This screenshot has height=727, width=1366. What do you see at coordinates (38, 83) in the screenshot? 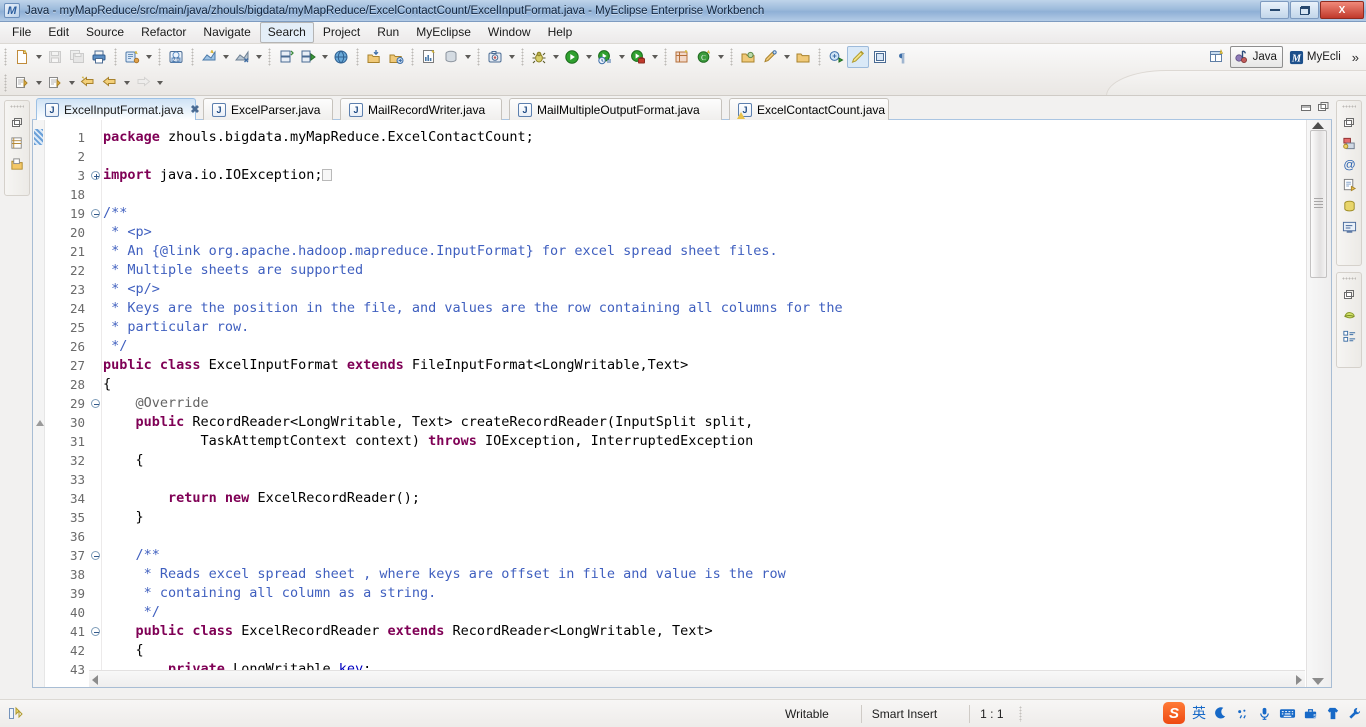
I see `previous-edit-dropdown` at bounding box center [38, 83].